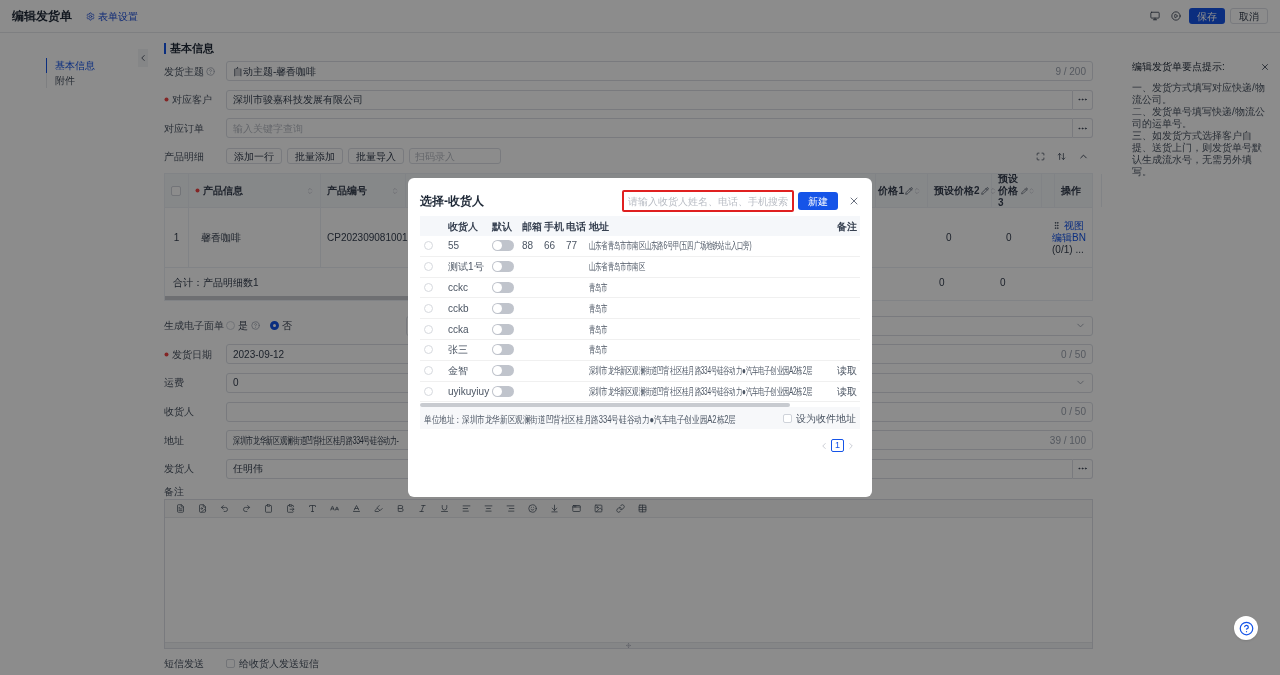  What do you see at coordinates (466, 267) in the screenshot?
I see `table-cell: 测试1号` at bounding box center [466, 267].